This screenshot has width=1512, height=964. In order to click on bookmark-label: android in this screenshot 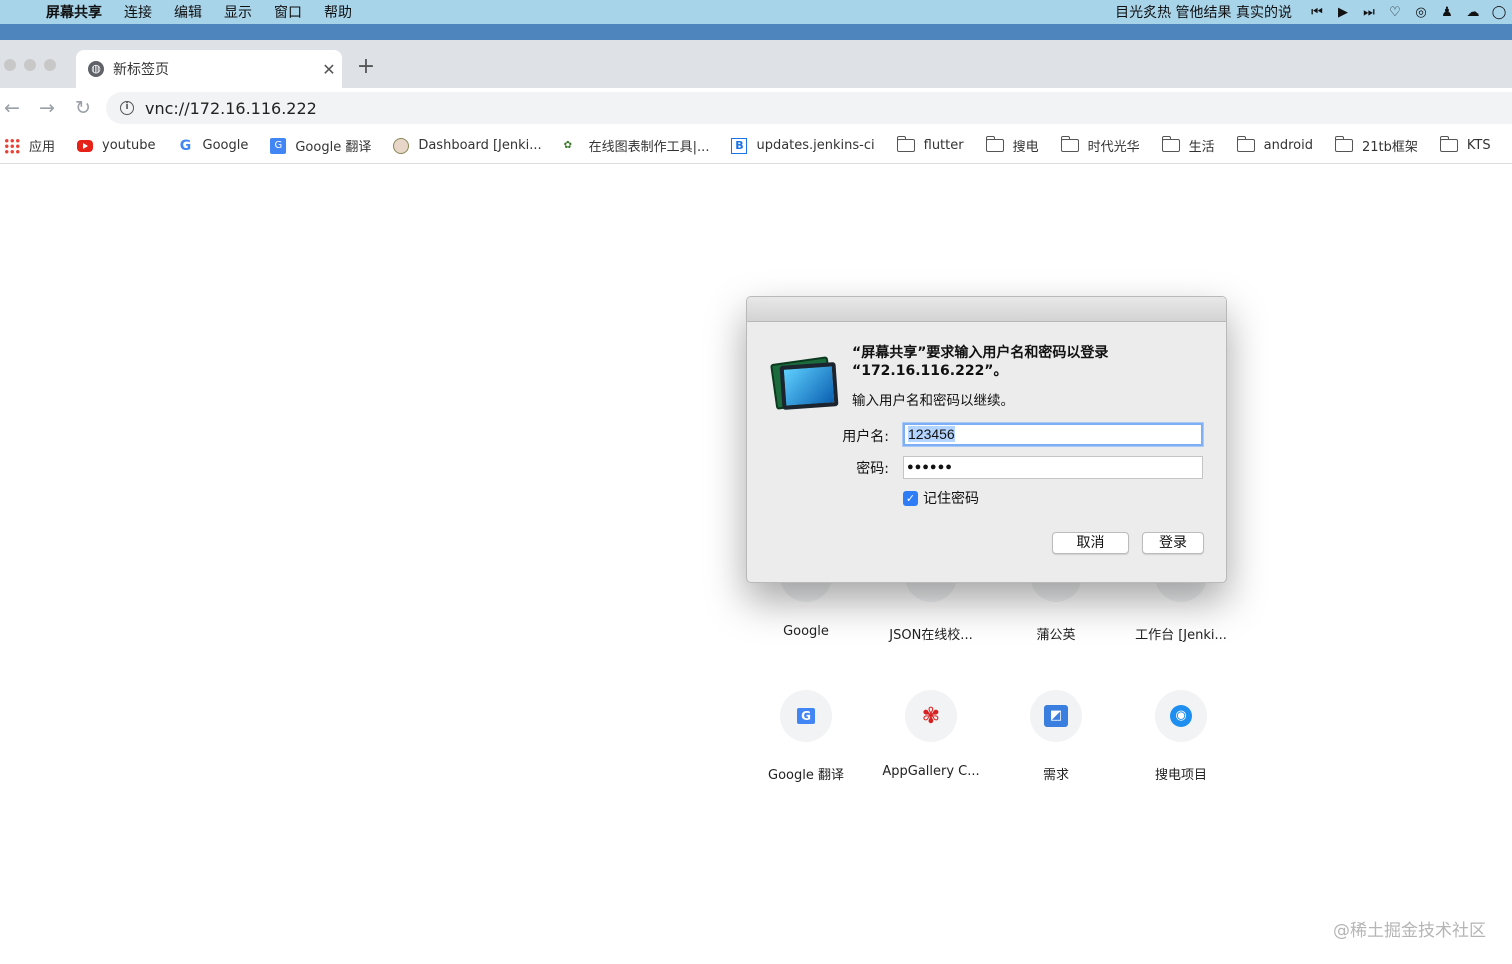, I will do `click(1288, 145)`.